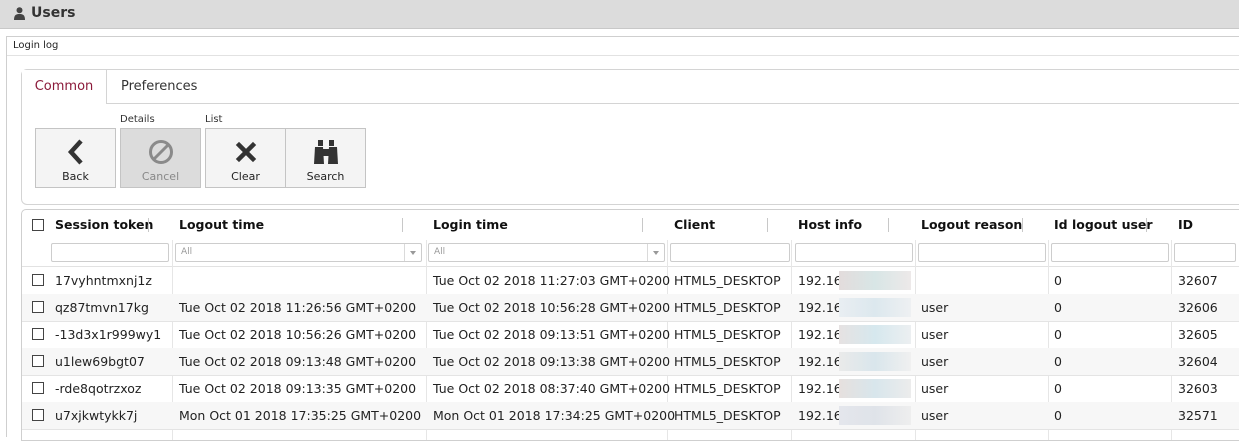 The height and width of the screenshot is (441, 1239). What do you see at coordinates (221, 225) in the screenshot?
I see `column-header-logout-time: Logout time` at bounding box center [221, 225].